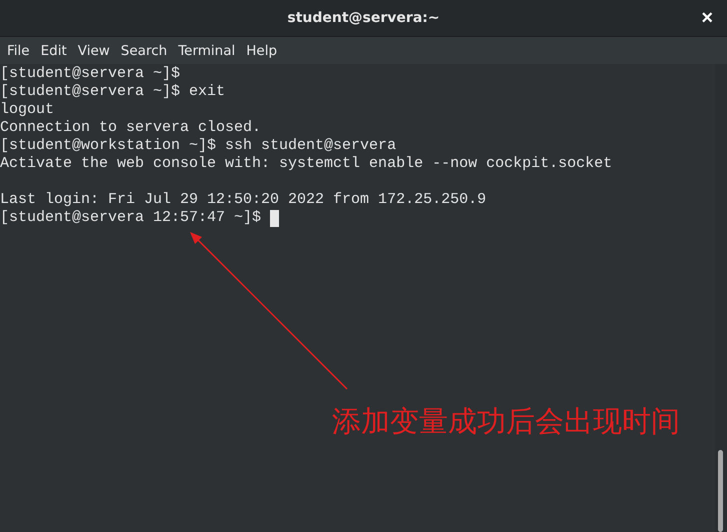  What do you see at coordinates (19, 50) in the screenshot?
I see `menu-item: File` at bounding box center [19, 50].